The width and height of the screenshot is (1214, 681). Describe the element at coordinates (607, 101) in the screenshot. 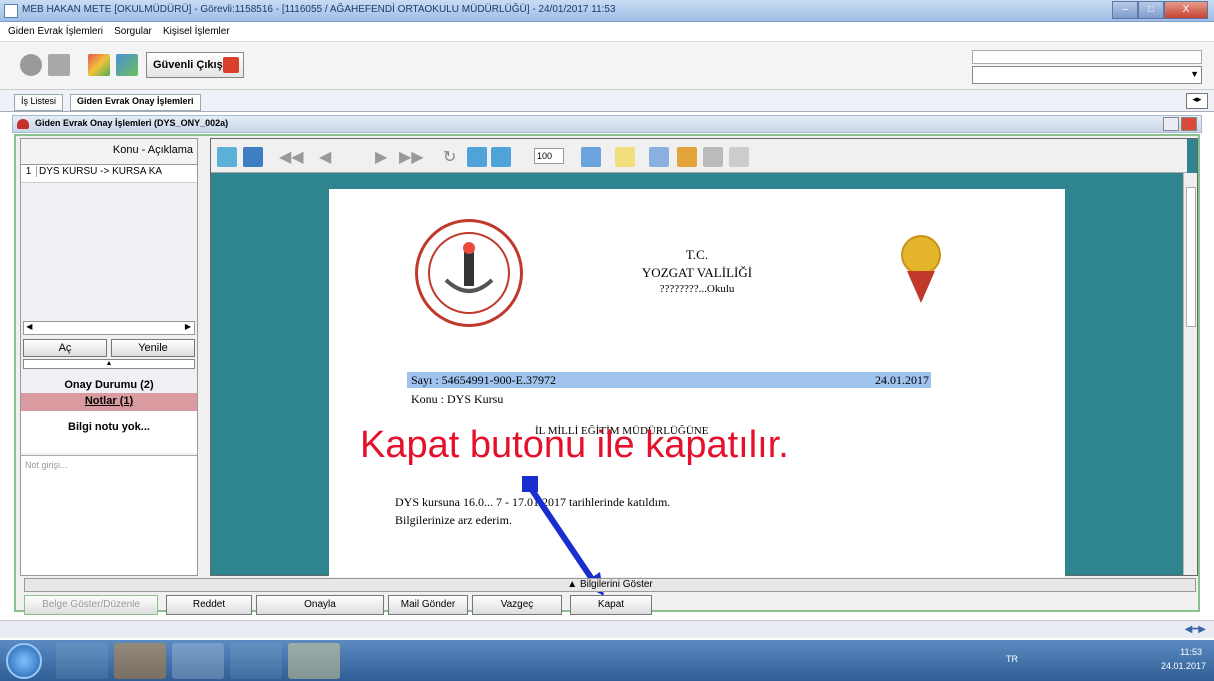

I see `tab-bar: İş Listesi Giden Evrak Onay İşlemleri ◂▸` at that location.